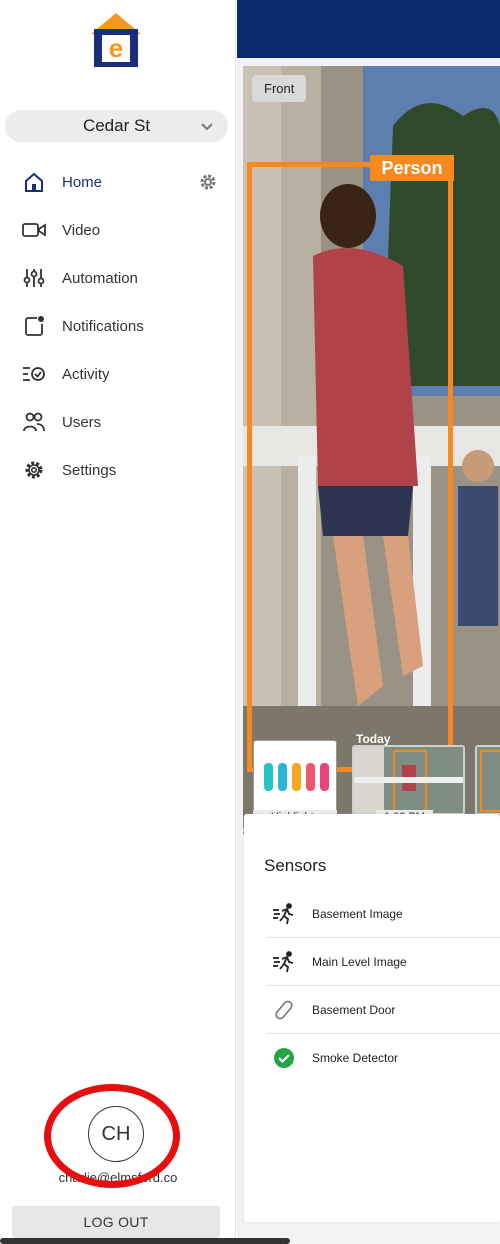  What do you see at coordinates (487, 780) in the screenshot?
I see `clip-thumbnail-next` at bounding box center [487, 780].